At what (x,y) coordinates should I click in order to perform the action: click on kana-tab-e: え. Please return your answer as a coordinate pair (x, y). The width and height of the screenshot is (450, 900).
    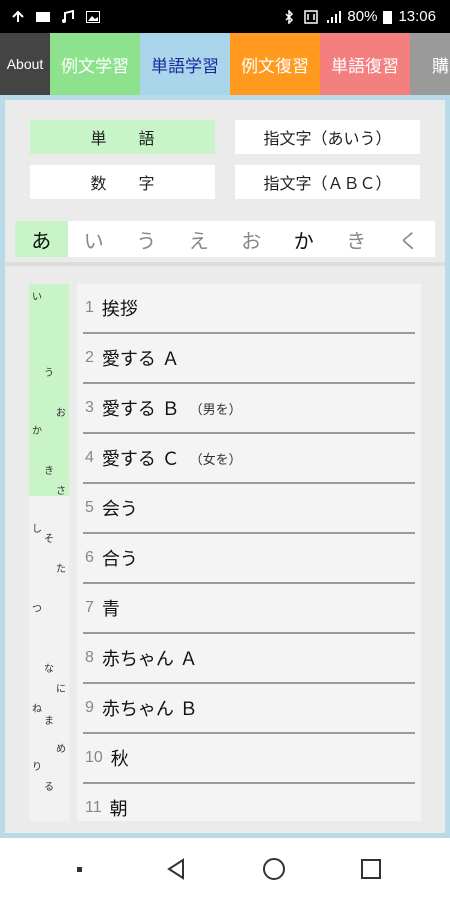
    Looking at the image, I should click on (199, 239).